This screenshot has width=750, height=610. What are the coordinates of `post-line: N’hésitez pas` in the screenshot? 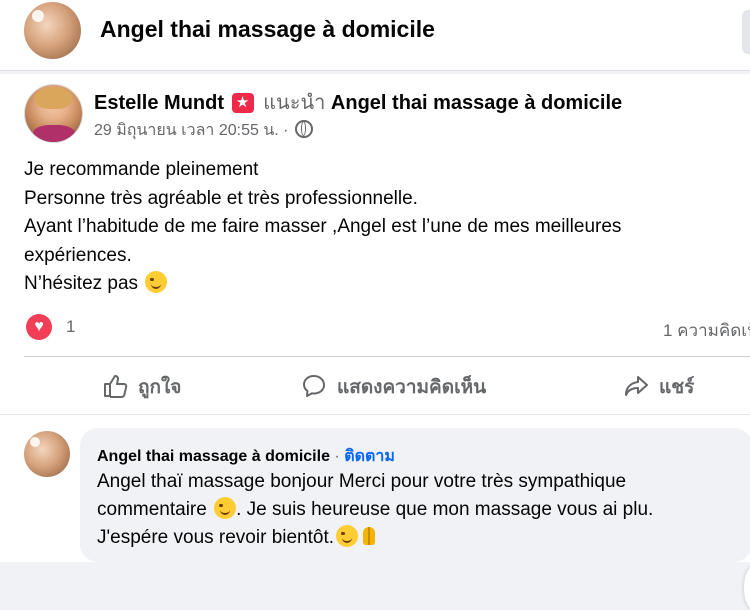 It's located at (81, 283).